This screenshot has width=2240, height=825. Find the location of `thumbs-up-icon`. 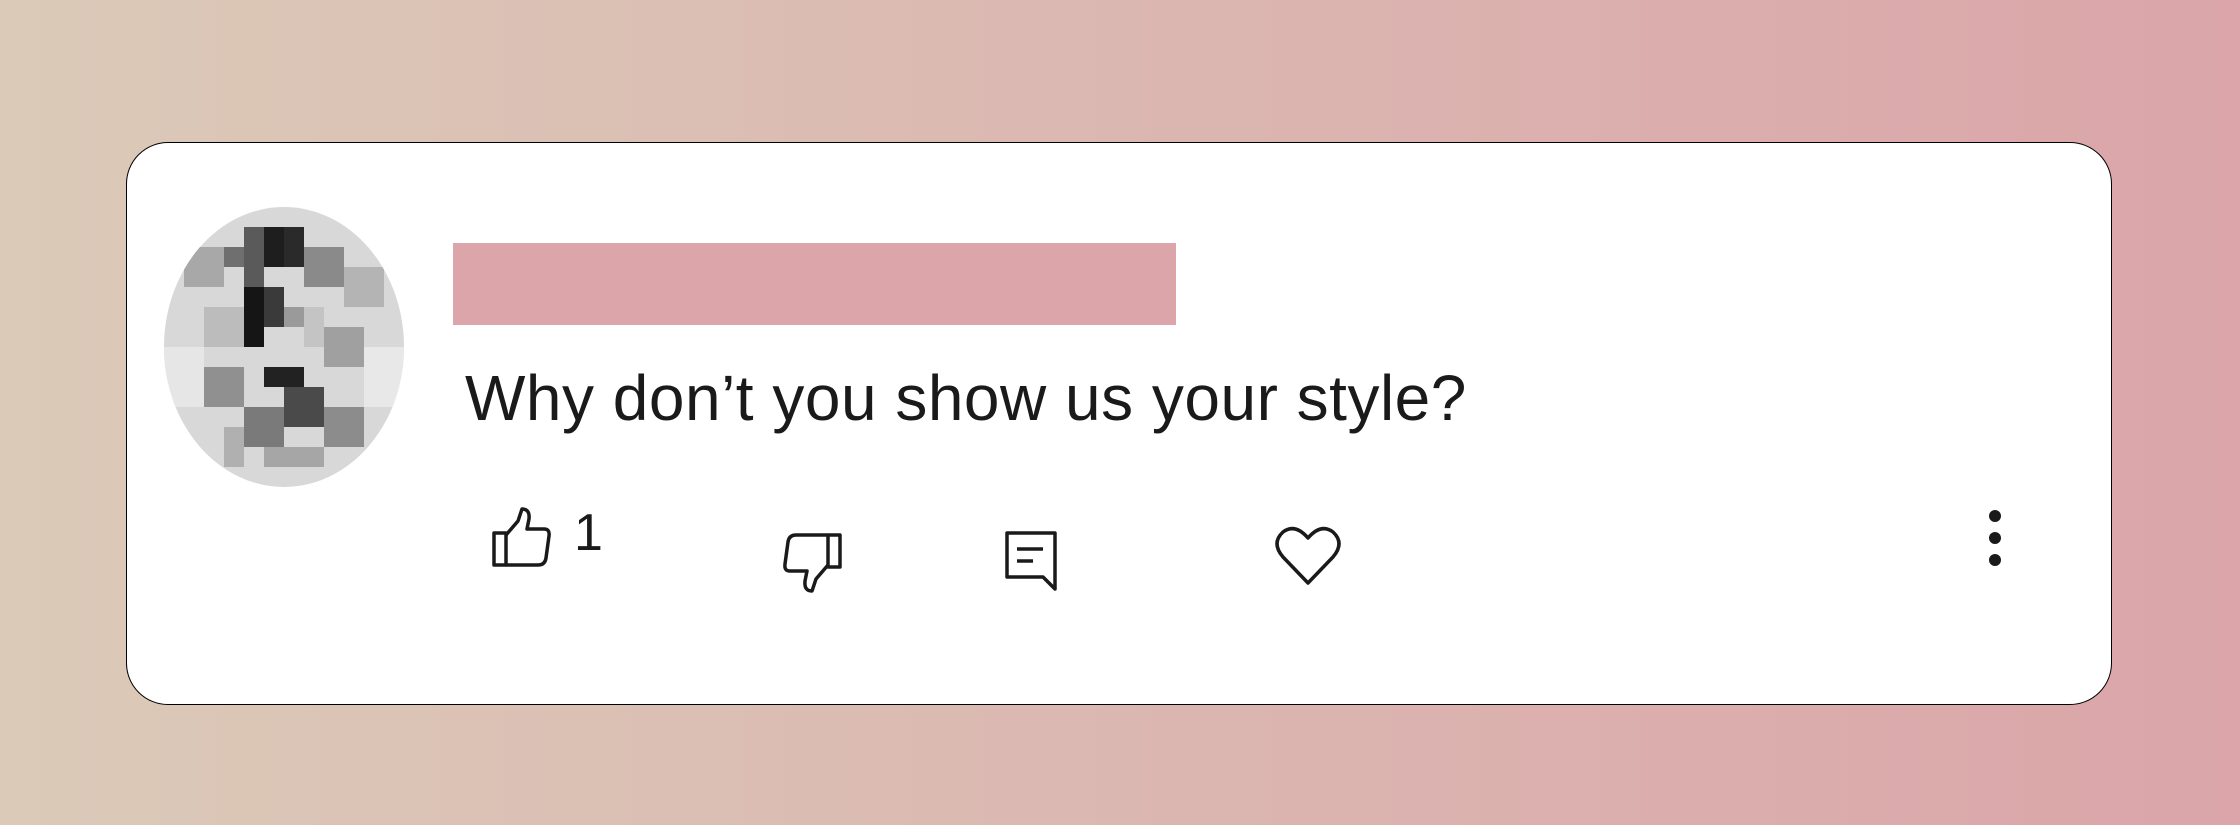

thumbs-up-icon is located at coordinates (522, 538).